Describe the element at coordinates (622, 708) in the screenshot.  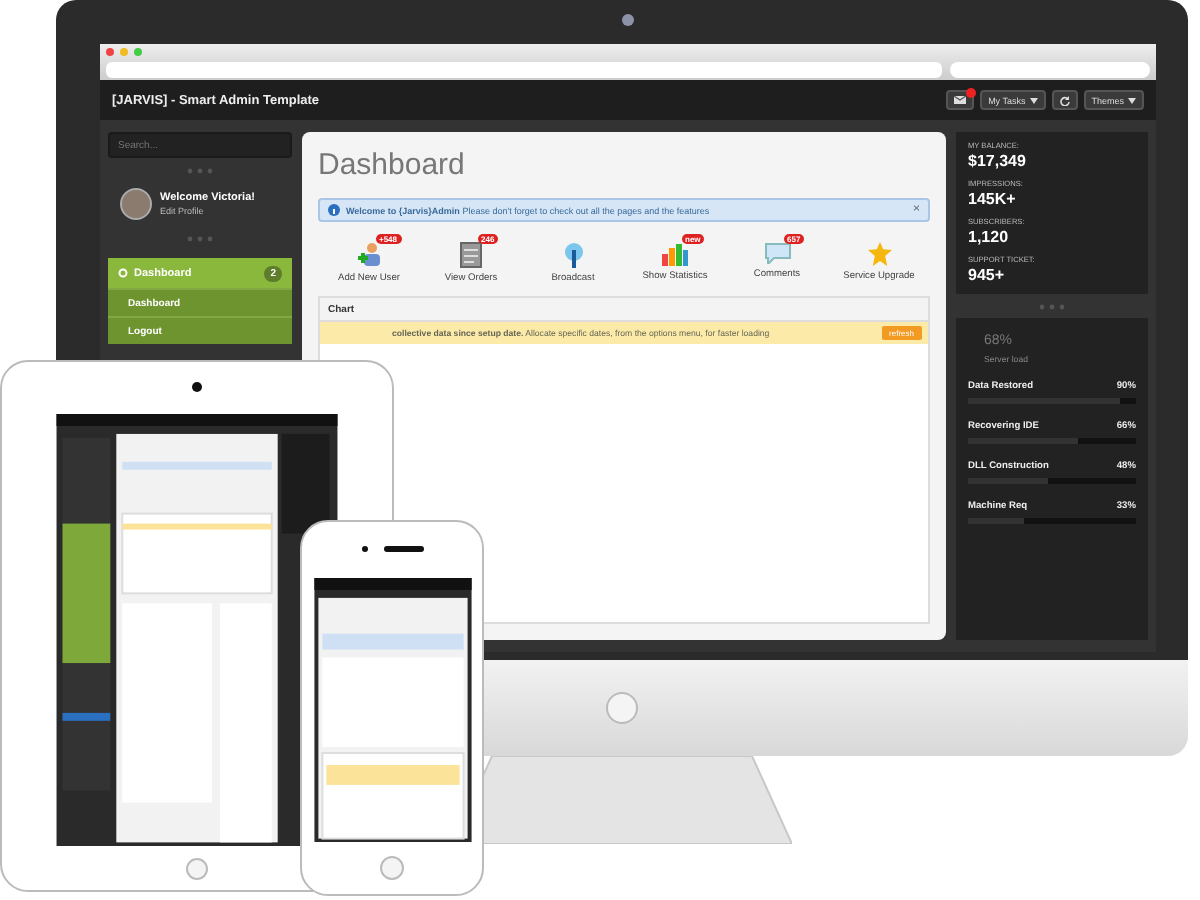
I see `power-button-icon` at that location.